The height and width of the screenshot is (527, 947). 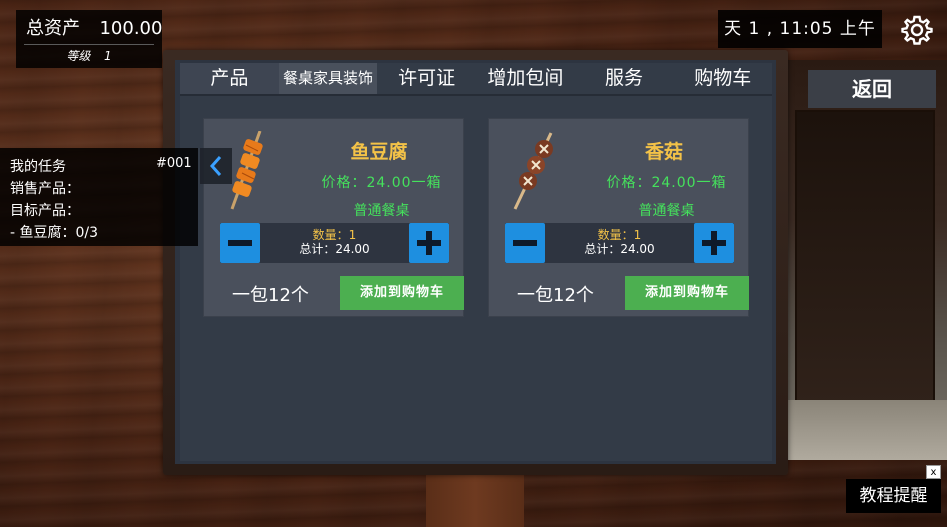 What do you see at coordinates (45, 211) in the screenshot?
I see `quest-target-label: 目标产品：` at bounding box center [45, 211].